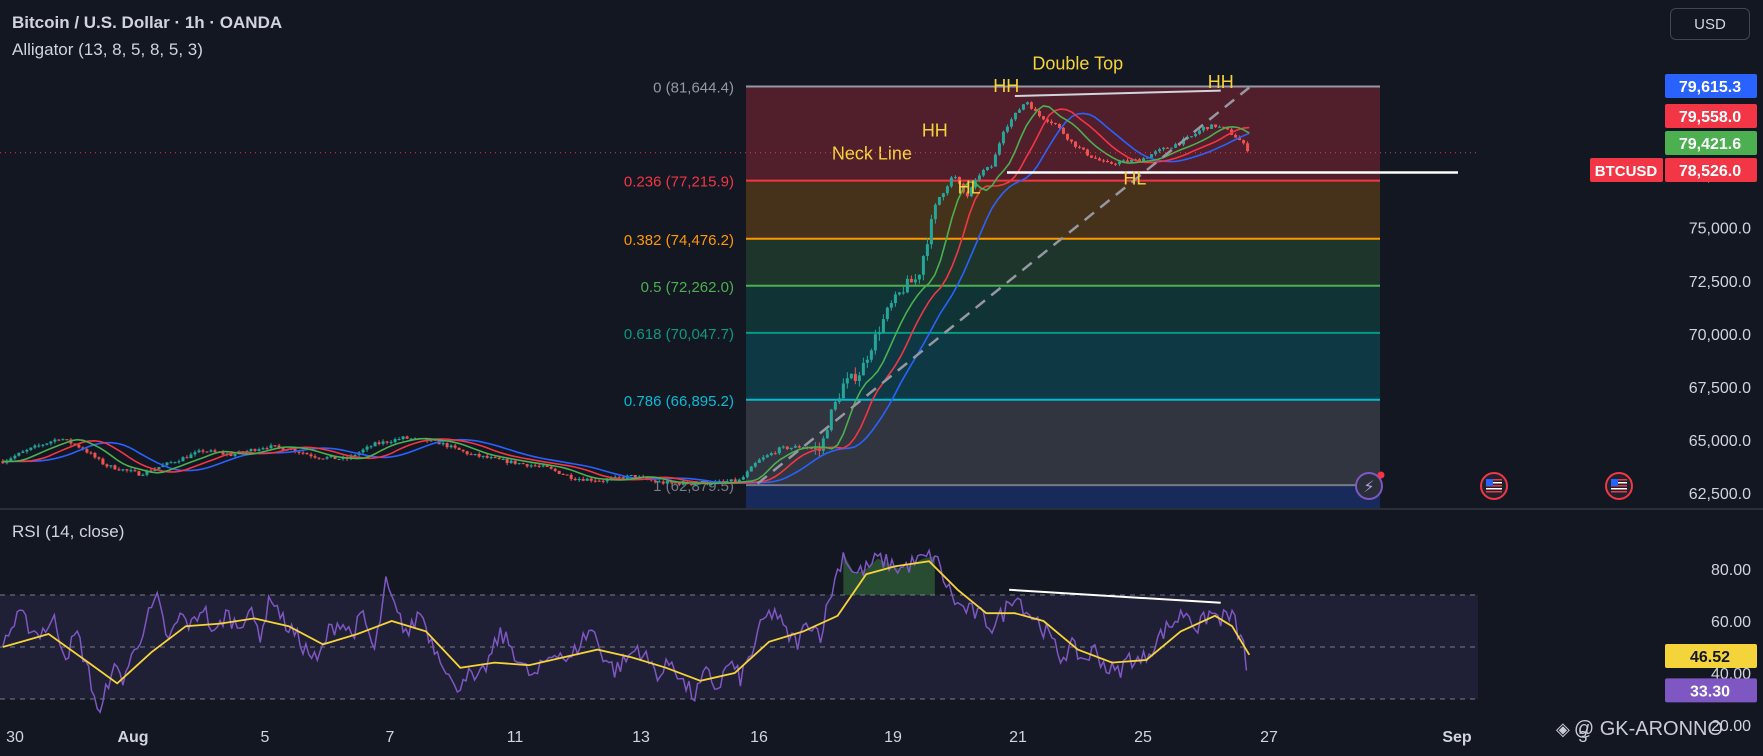 Image resolution: width=1763 pixels, height=756 pixels. I want to click on price-axis-tick: 72,500.0, so click(1720, 282).